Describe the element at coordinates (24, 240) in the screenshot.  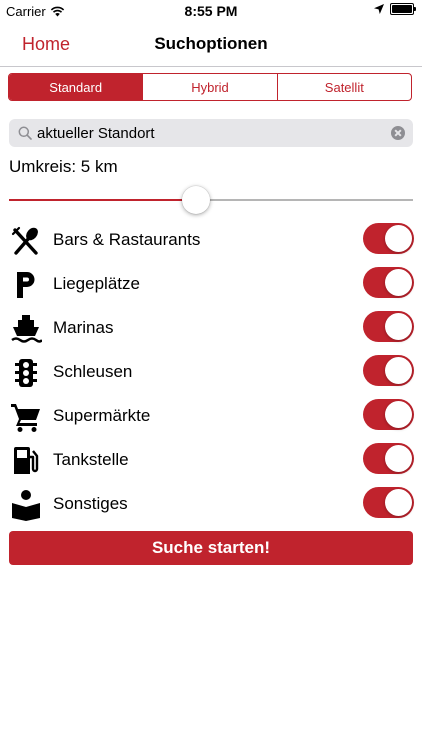
I see `fork-spoon-icon` at that location.